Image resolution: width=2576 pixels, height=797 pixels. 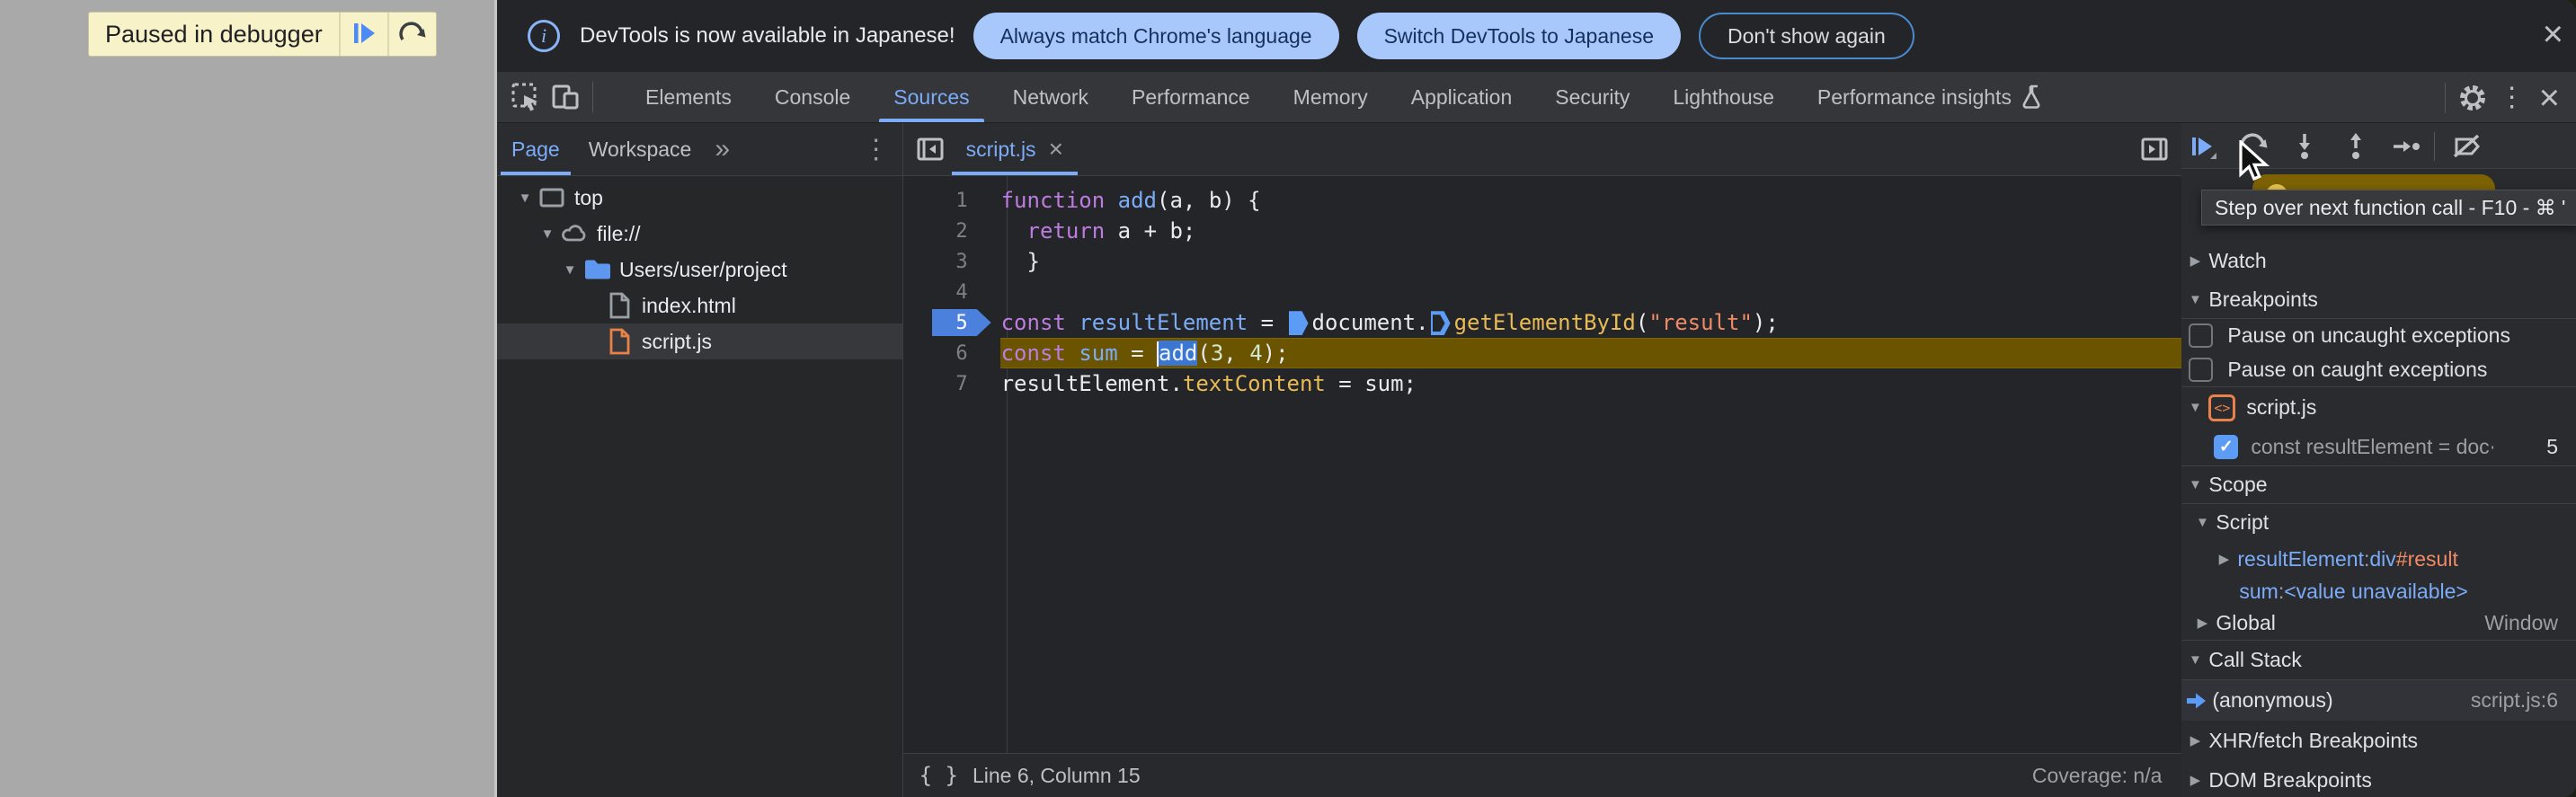 What do you see at coordinates (565, 97) in the screenshot?
I see `device-toolbar-icon` at bounding box center [565, 97].